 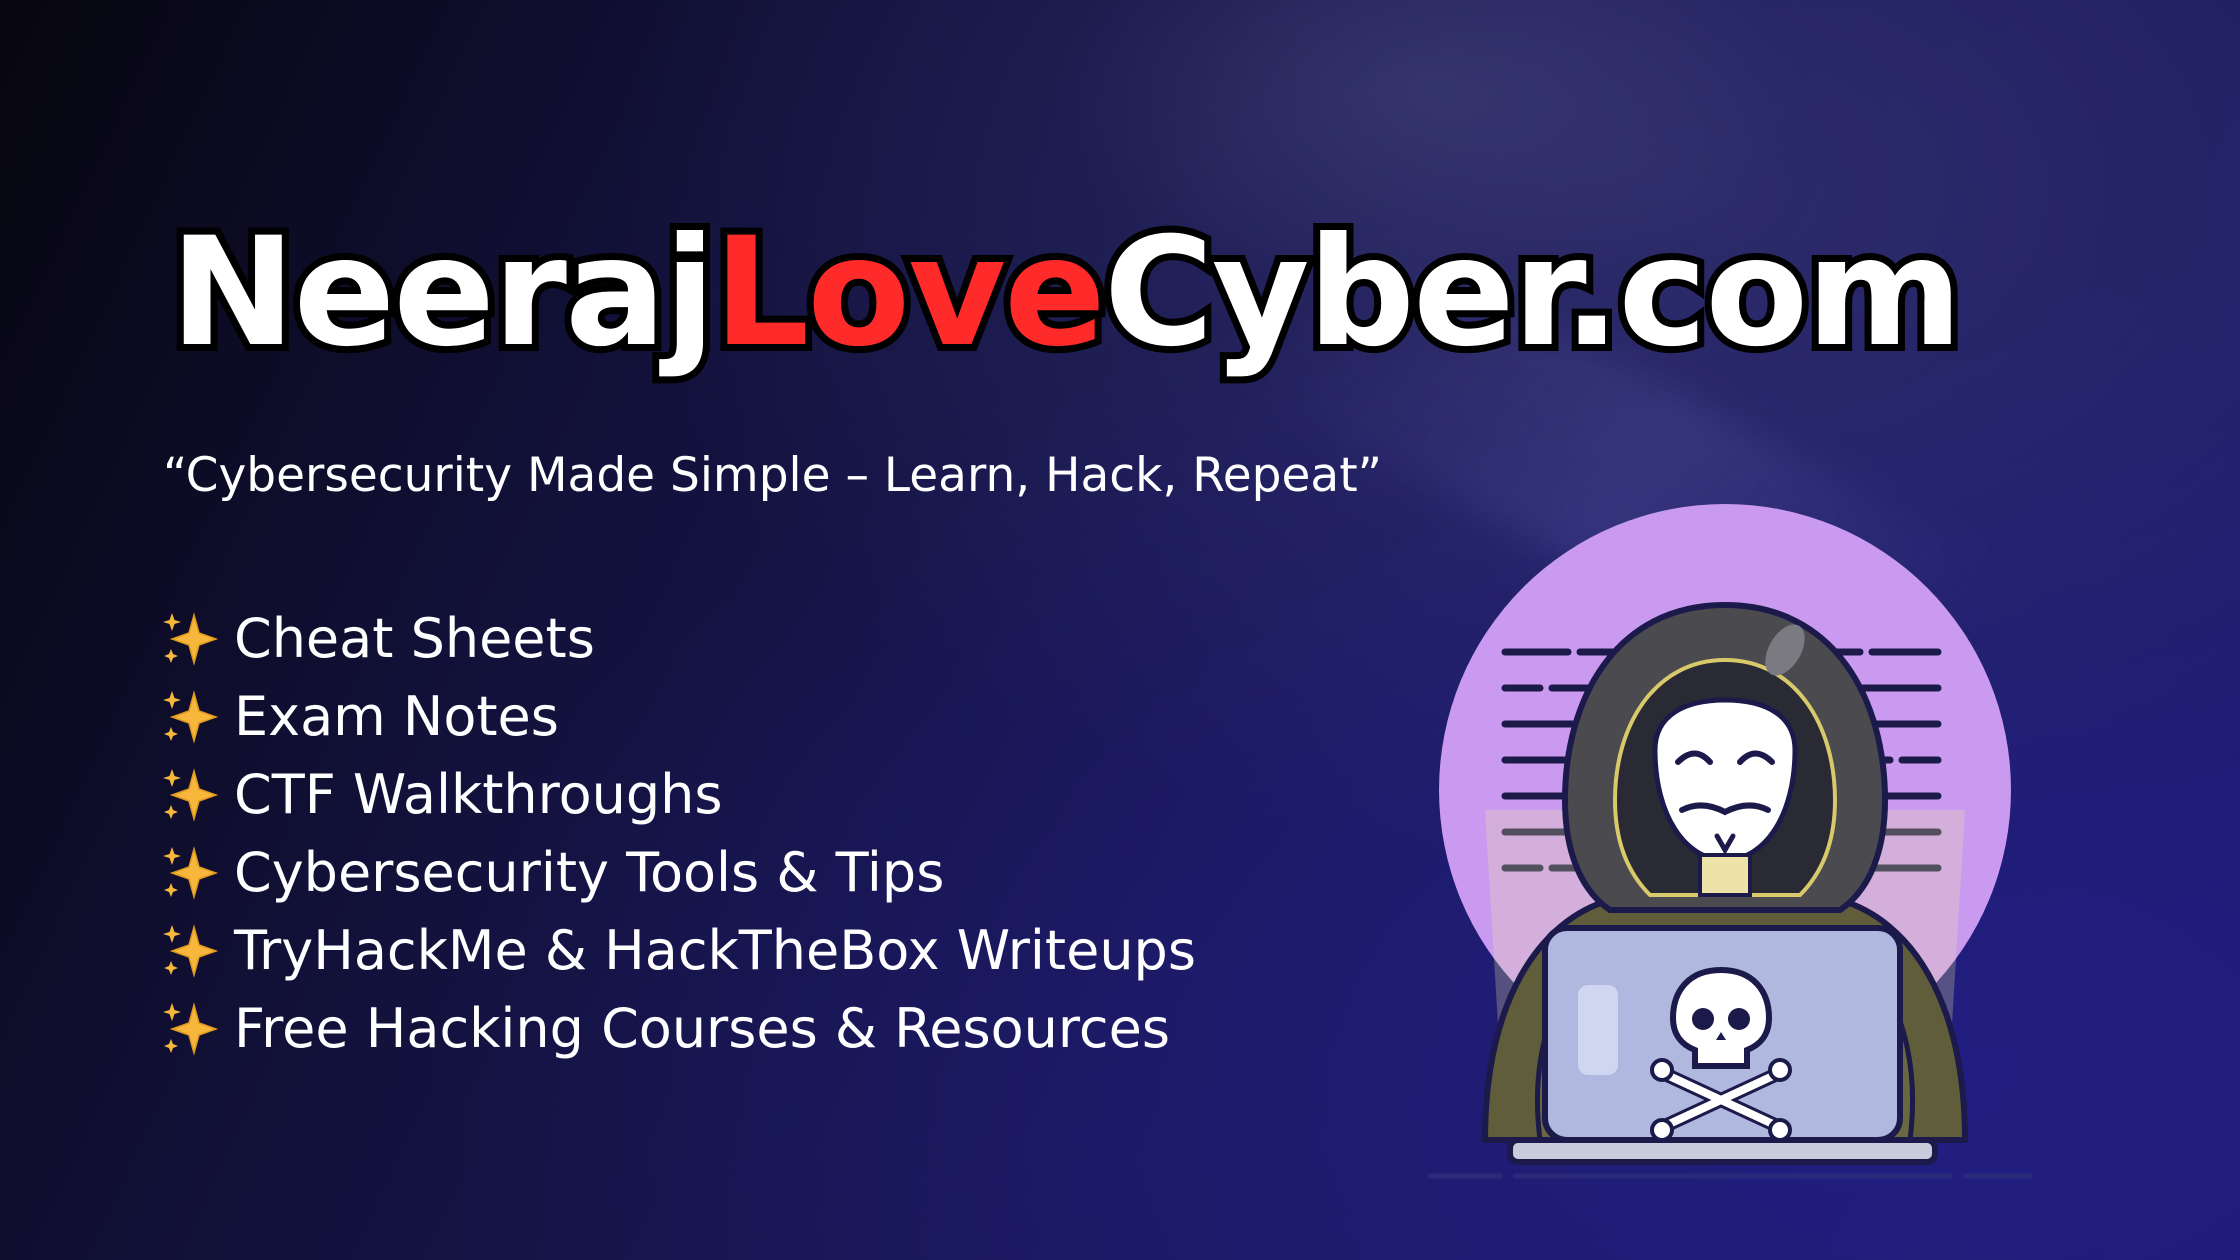 I want to click on laptop-screen-shine, so click(x=1598, y=1030).